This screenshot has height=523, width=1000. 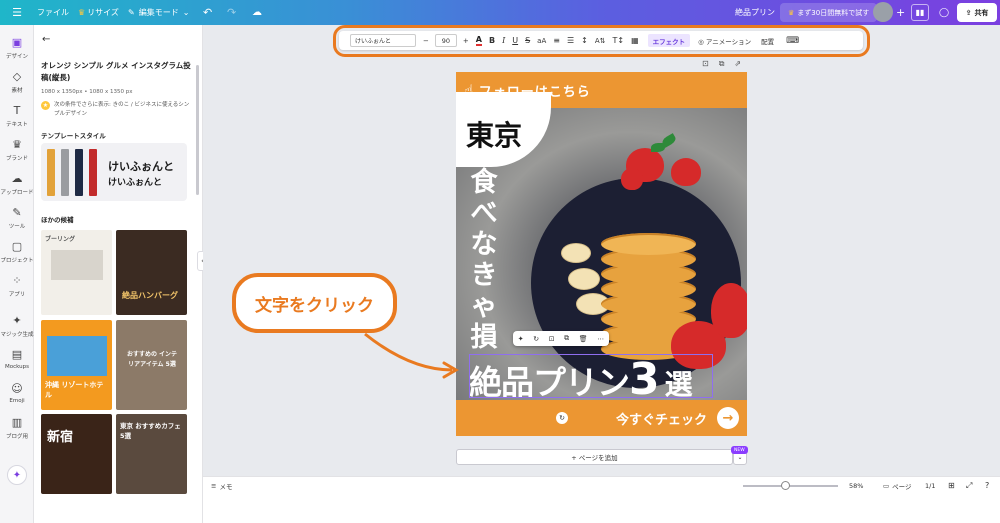 What do you see at coordinates (883, 12) in the screenshot?
I see `avatar` at bounding box center [883, 12].